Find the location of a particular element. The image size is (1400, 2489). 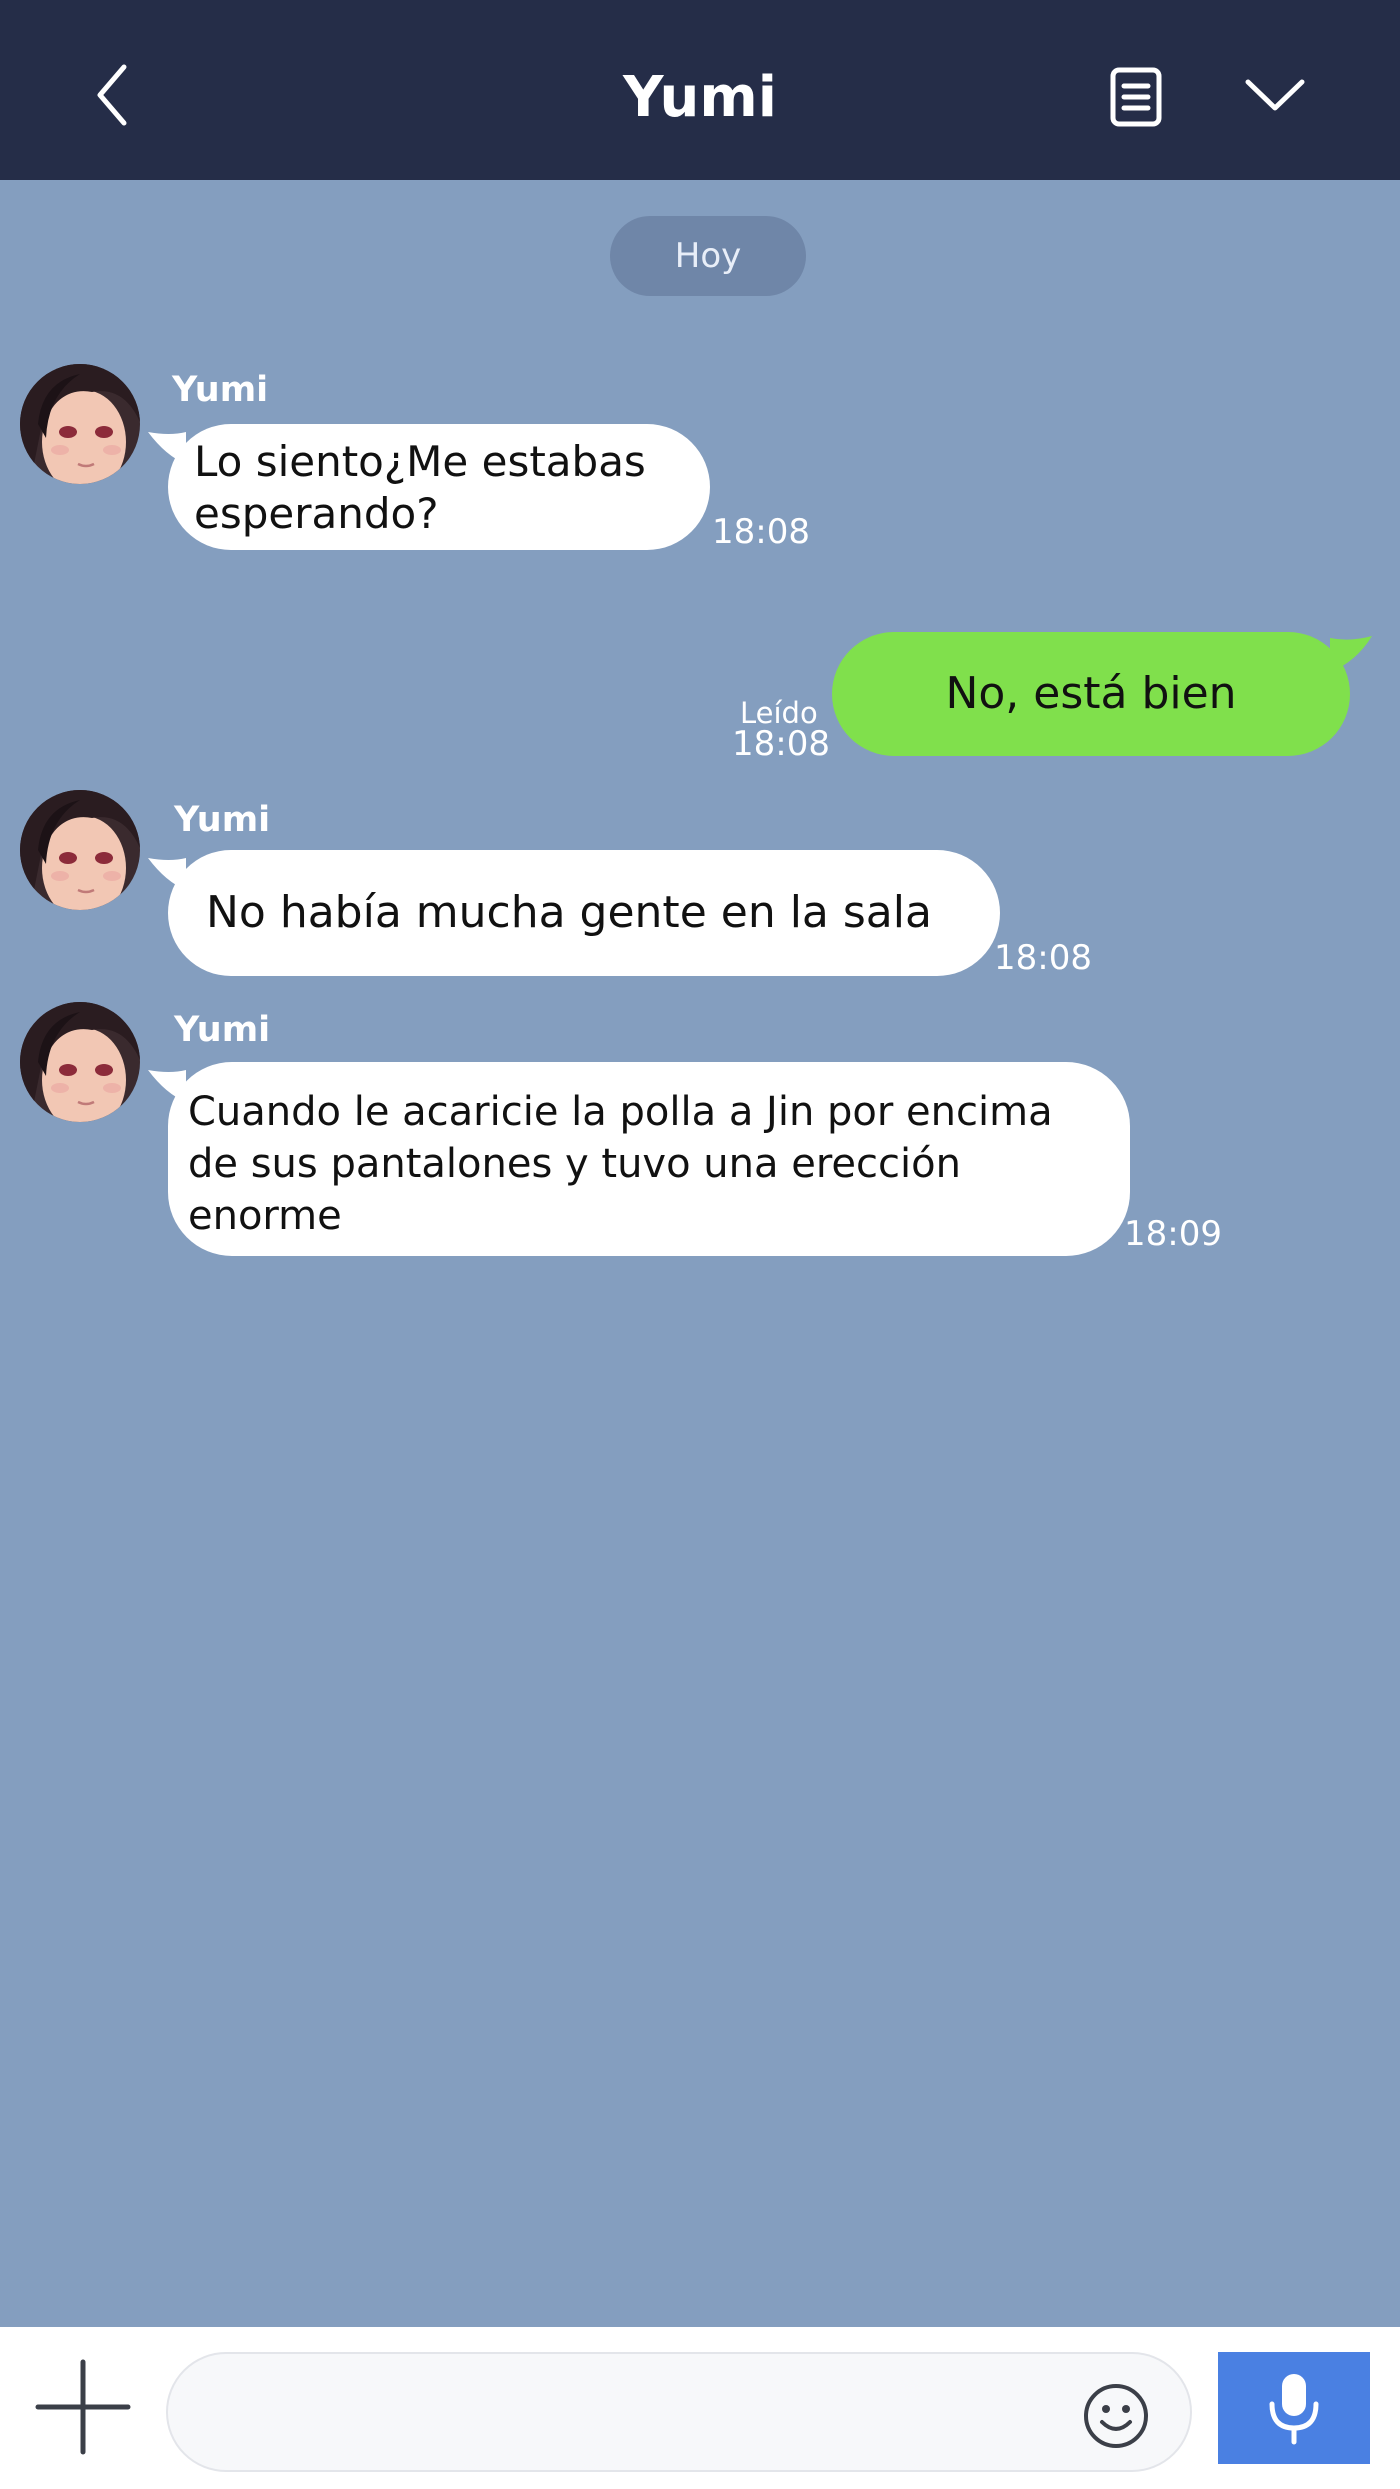

chat-header: Yumi is located at coordinates (700, 90).